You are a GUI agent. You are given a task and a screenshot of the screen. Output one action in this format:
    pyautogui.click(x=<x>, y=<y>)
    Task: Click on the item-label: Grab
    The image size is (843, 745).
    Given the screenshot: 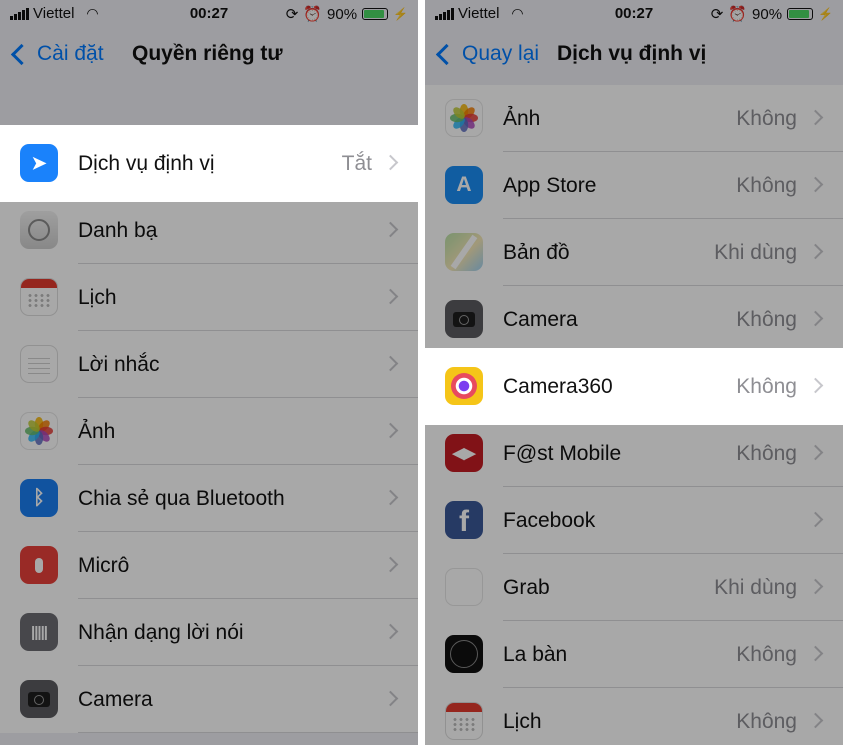 What is the action you would take?
    pyautogui.click(x=526, y=587)
    